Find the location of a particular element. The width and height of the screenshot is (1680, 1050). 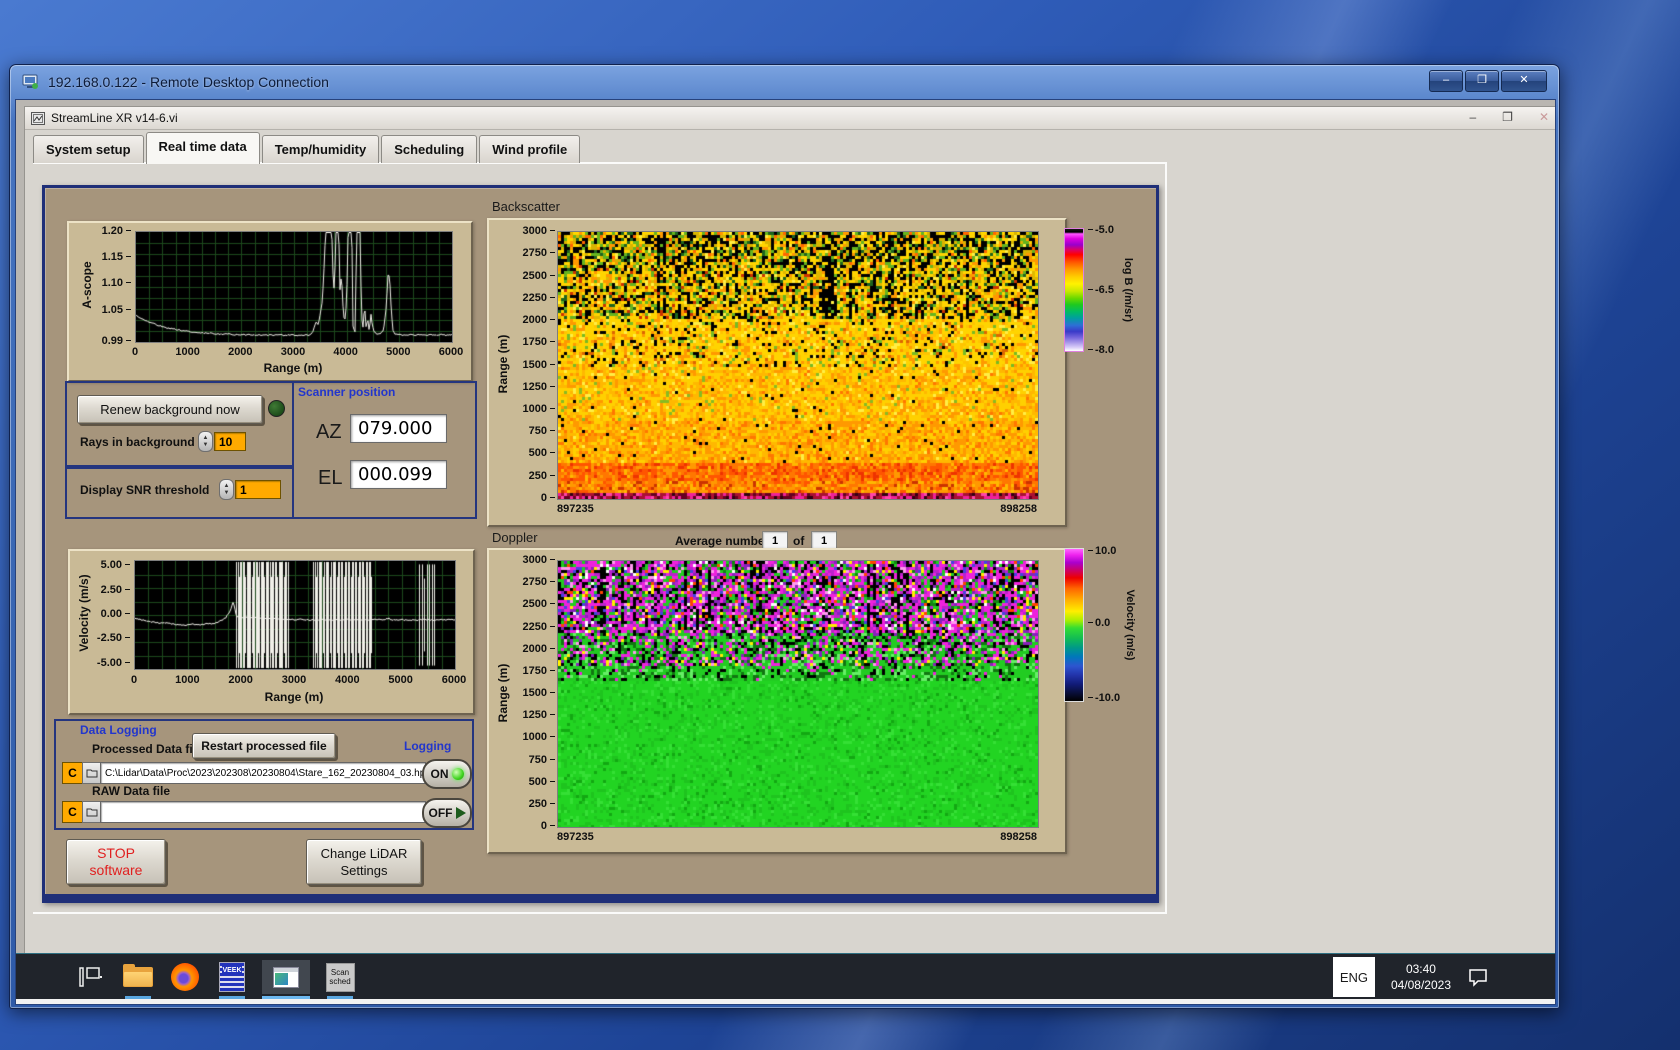

el-value-field: 000.099 is located at coordinates (398, 474).